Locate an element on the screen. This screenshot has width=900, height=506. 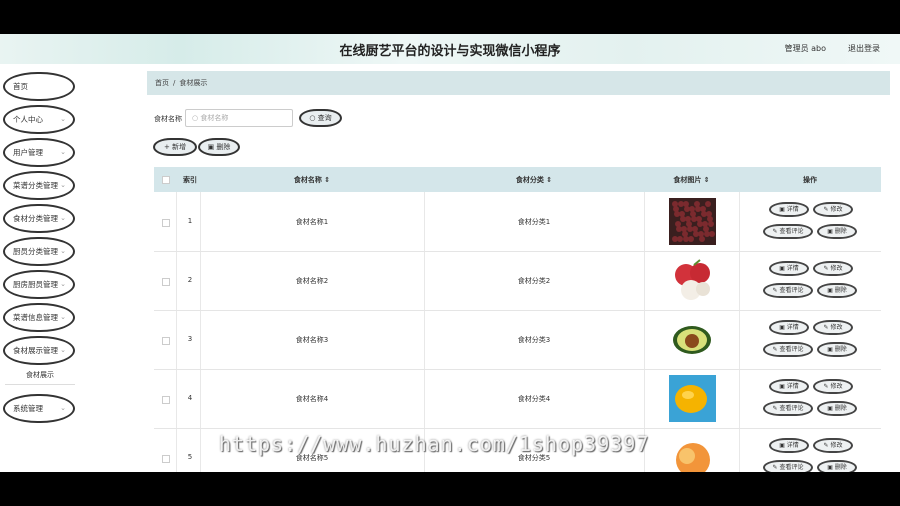
table-header: 索引 食材名称 ⇕ 食材分类 ⇕ 食材图片 ⇕ 操作 is located at coordinates (517, 179).